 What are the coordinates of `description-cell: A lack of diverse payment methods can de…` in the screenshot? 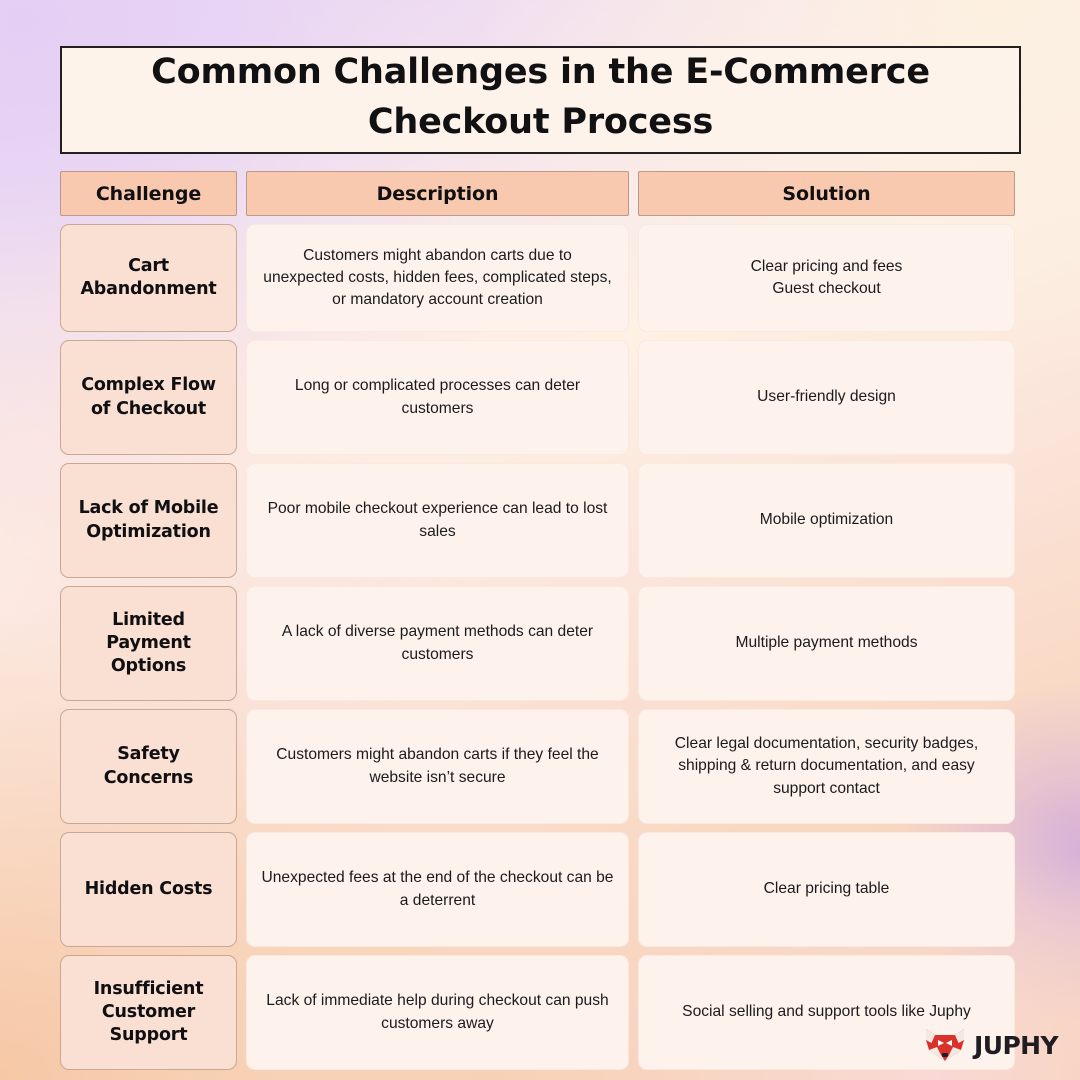 It's located at (437, 643).